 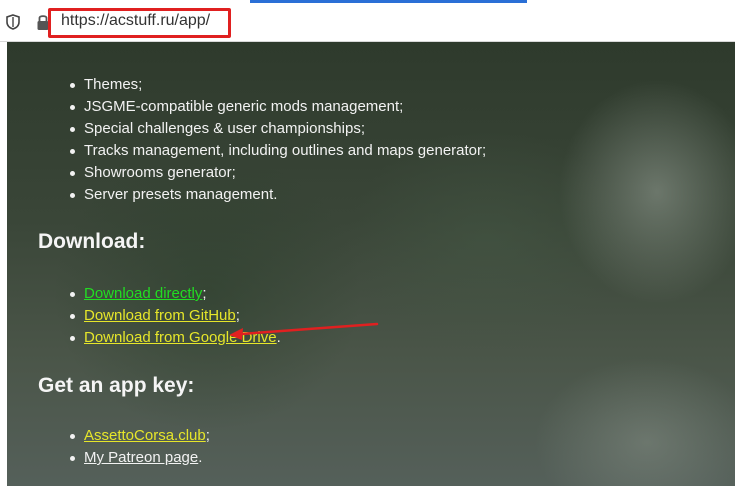 What do you see at coordinates (277, 129) in the screenshot?
I see `feature-item: Special challenges & user championships;` at bounding box center [277, 129].